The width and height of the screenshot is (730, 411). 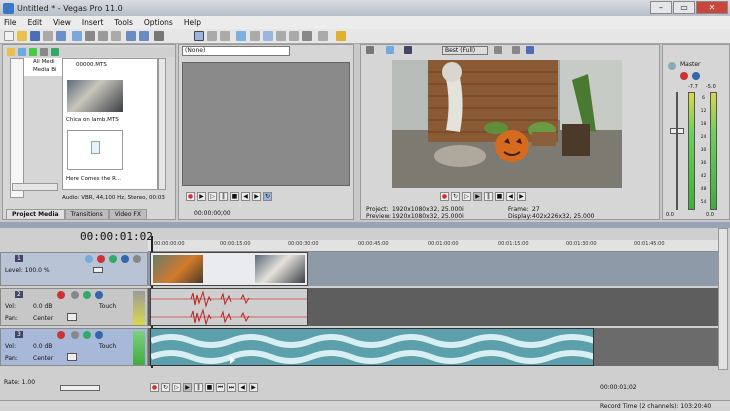 I want to click on minimize-button: –, so click(x=661, y=7).